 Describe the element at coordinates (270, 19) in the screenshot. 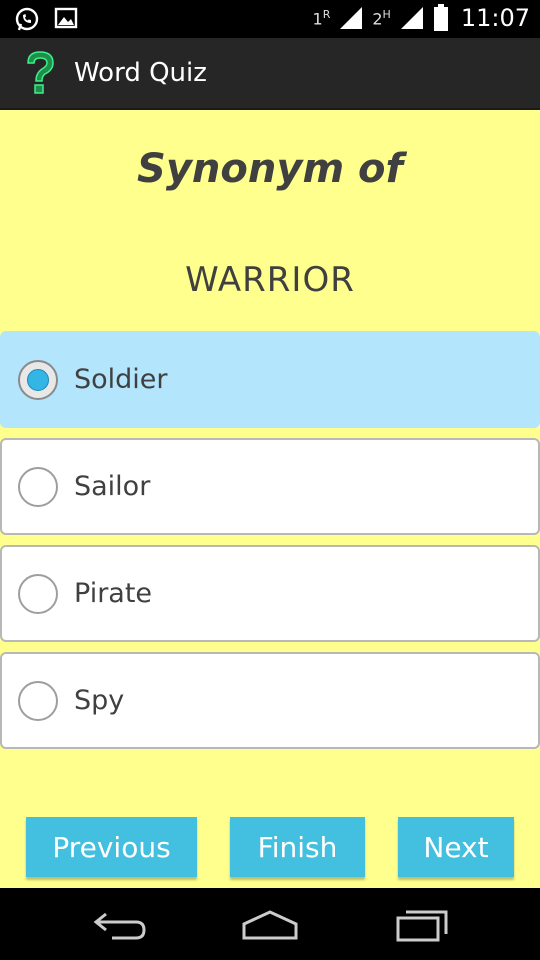

I see `status-bar: 1R 2H 11:07` at that location.